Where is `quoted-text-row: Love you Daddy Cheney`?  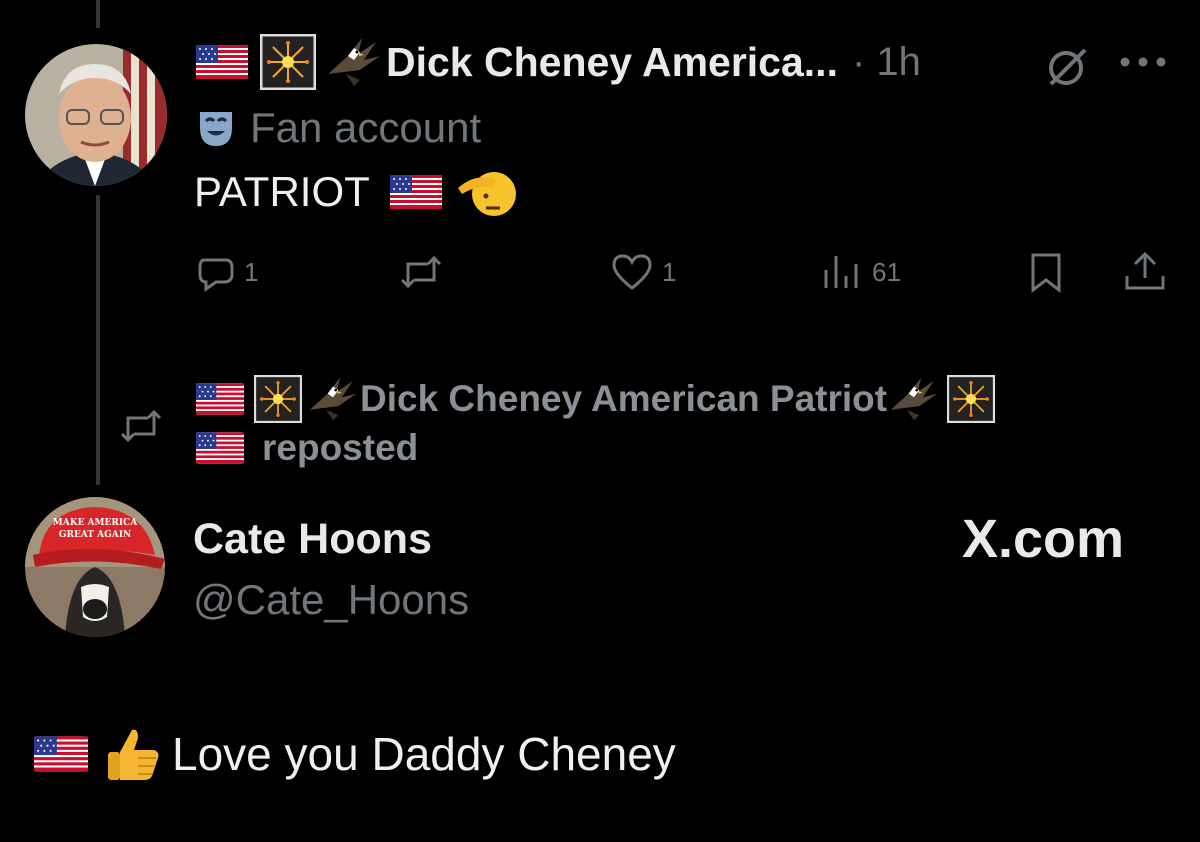 quoted-text-row: Love you Daddy Cheney is located at coordinates (355, 754).